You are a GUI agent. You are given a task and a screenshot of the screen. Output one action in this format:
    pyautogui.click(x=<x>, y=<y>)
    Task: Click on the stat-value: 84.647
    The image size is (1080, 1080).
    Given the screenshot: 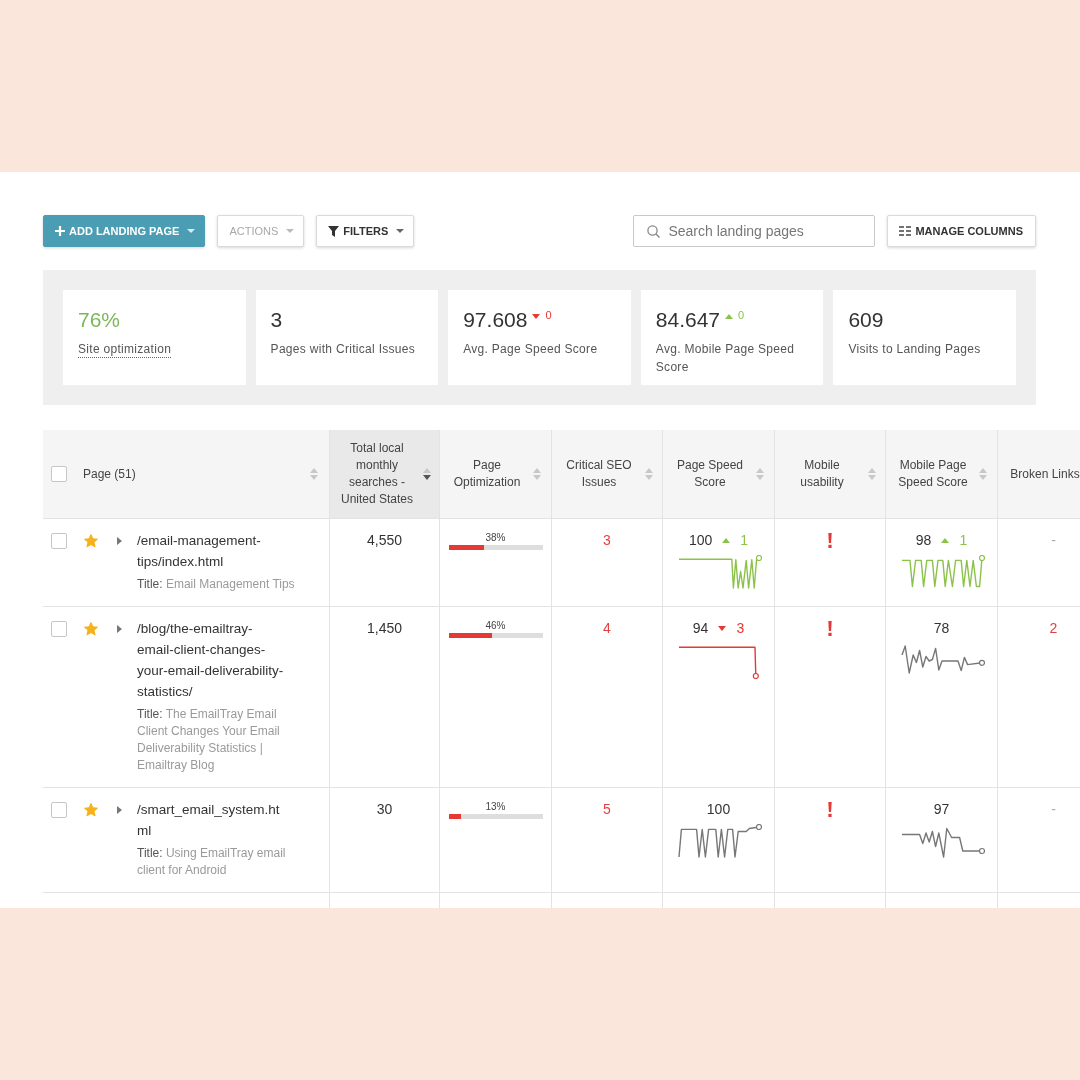 What is the action you would take?
    pyautogui.click(x=688, y=320)
    